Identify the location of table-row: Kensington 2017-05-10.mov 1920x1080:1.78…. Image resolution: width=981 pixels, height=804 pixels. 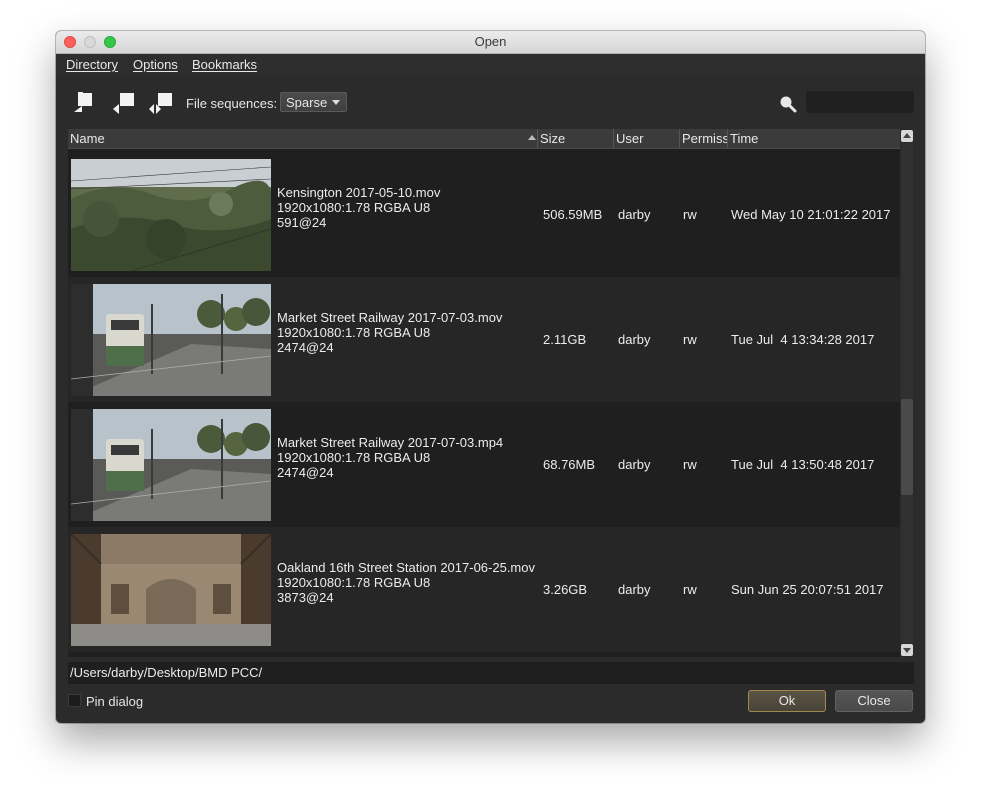
(484, 214).